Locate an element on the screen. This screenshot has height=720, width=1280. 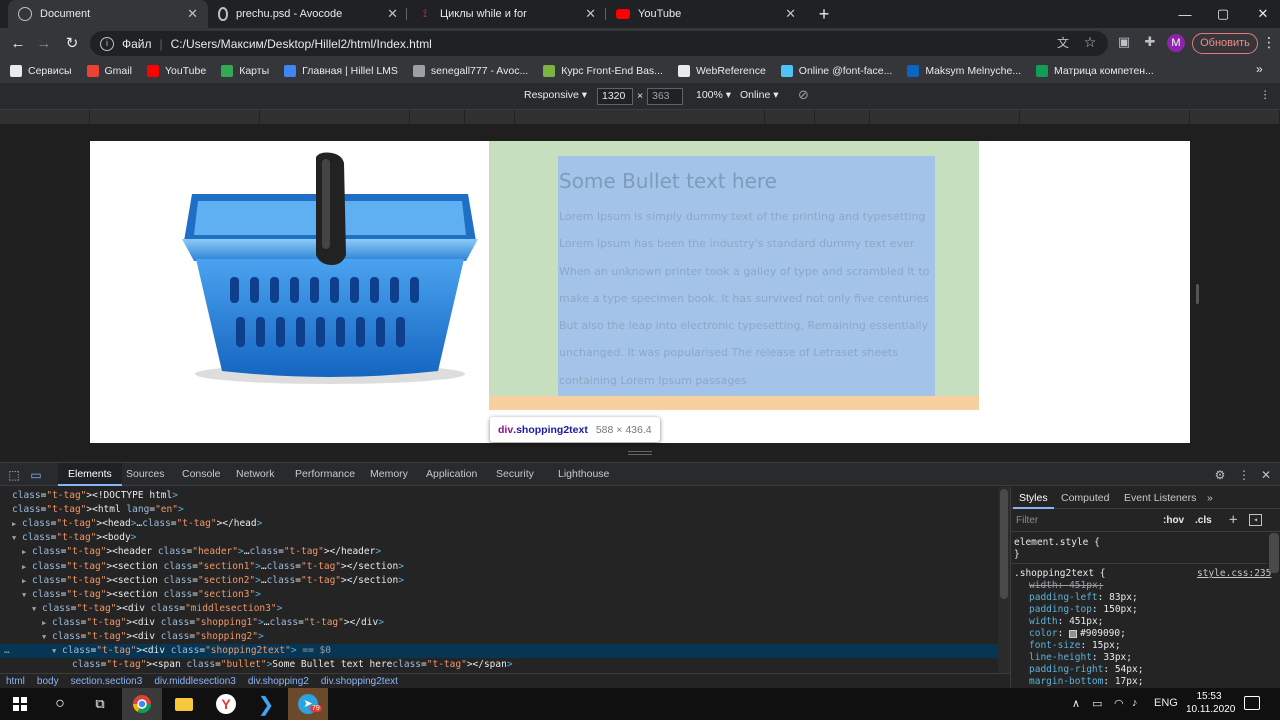
css-value: 54px; is located at coordinates (1129, 669).